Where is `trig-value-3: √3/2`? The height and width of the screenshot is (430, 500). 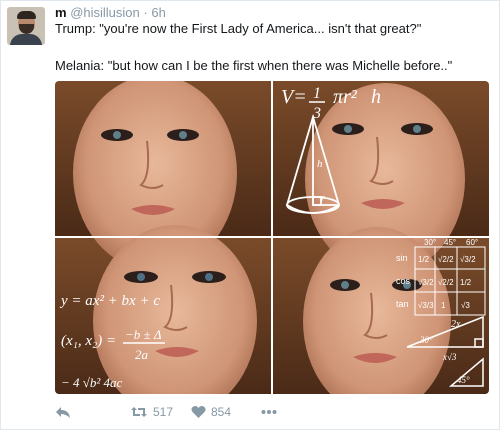
trig-value-3: √3/2 is located at coordinates (468, 259).